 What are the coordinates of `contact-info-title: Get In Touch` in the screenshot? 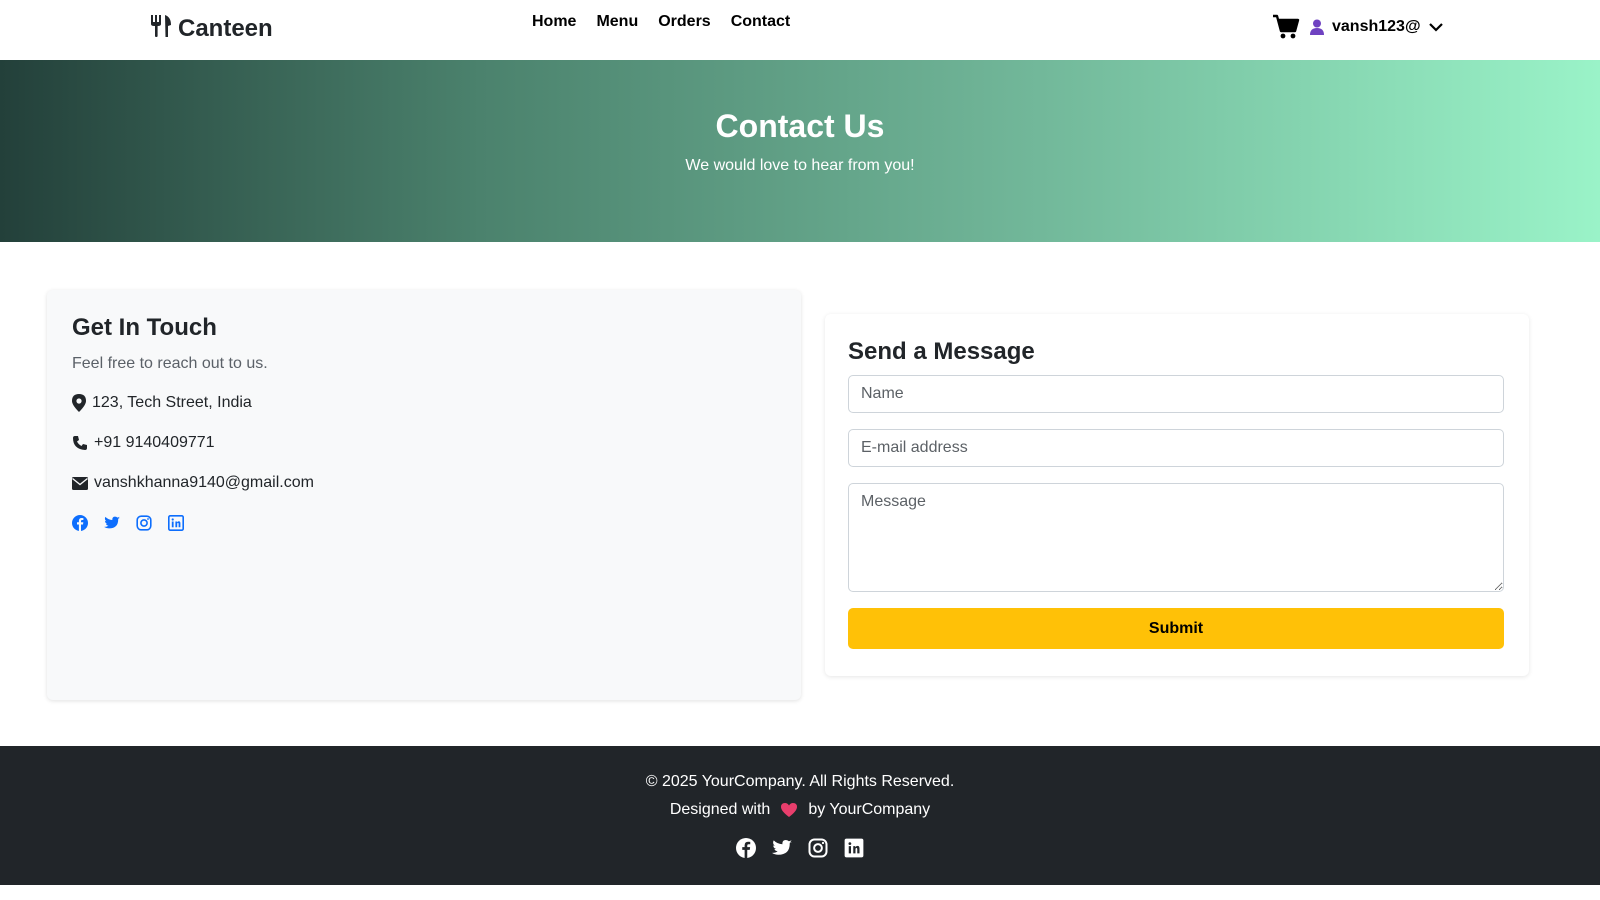 It's located at (144, 327).